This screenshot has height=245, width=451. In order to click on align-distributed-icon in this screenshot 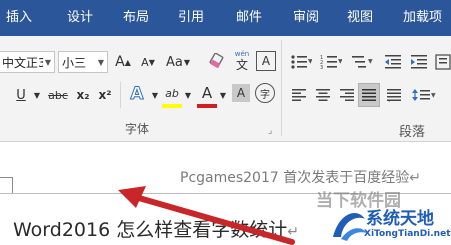, I will do `click(394, 95)`.